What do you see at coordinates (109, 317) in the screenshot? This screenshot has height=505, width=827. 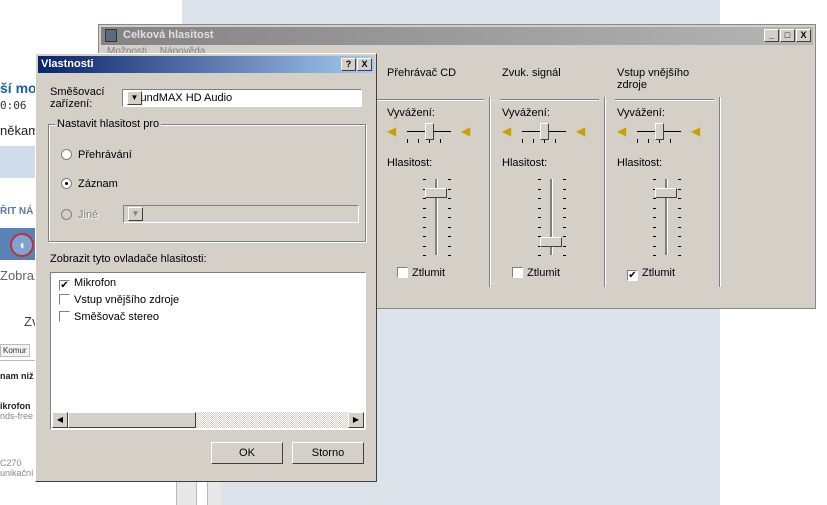 I see `control-list-item: Směšovač stereo` at bounding box center [109, 317].